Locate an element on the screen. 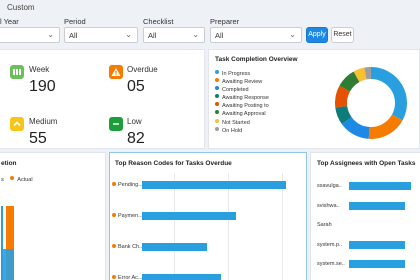  legend-item: Not Started is located at coordinates (270, 122).